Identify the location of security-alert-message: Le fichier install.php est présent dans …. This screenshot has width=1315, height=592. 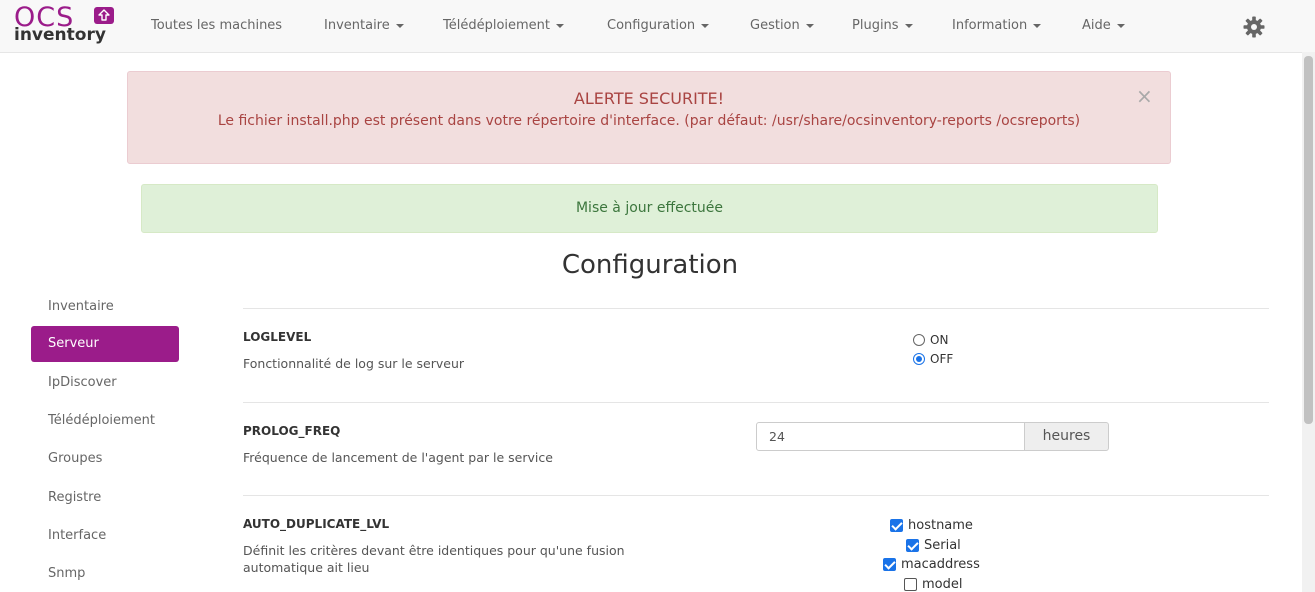
(649, 121).